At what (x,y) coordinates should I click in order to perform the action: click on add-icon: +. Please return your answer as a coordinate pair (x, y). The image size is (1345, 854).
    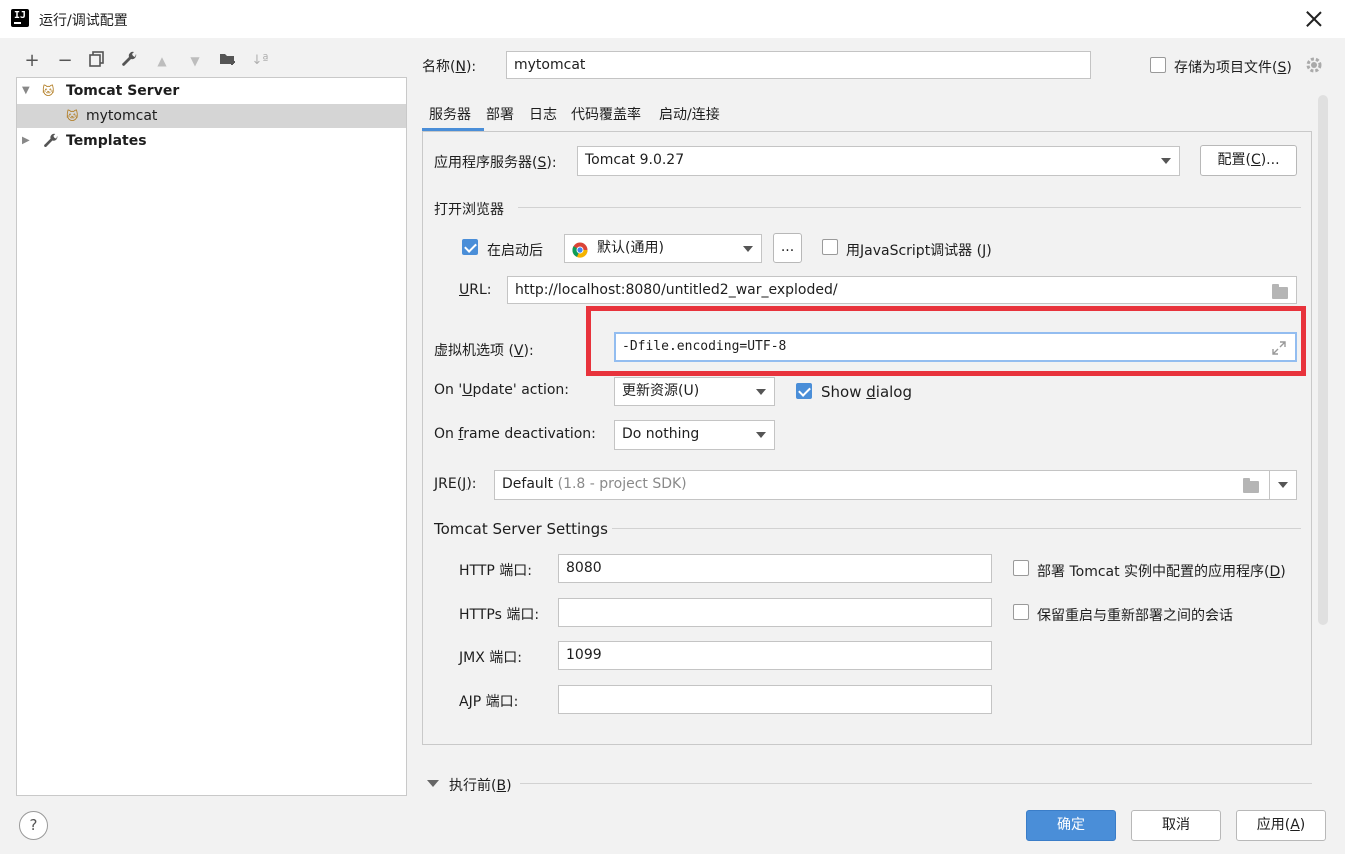
    Looking at the image, I should click on (32, 61).